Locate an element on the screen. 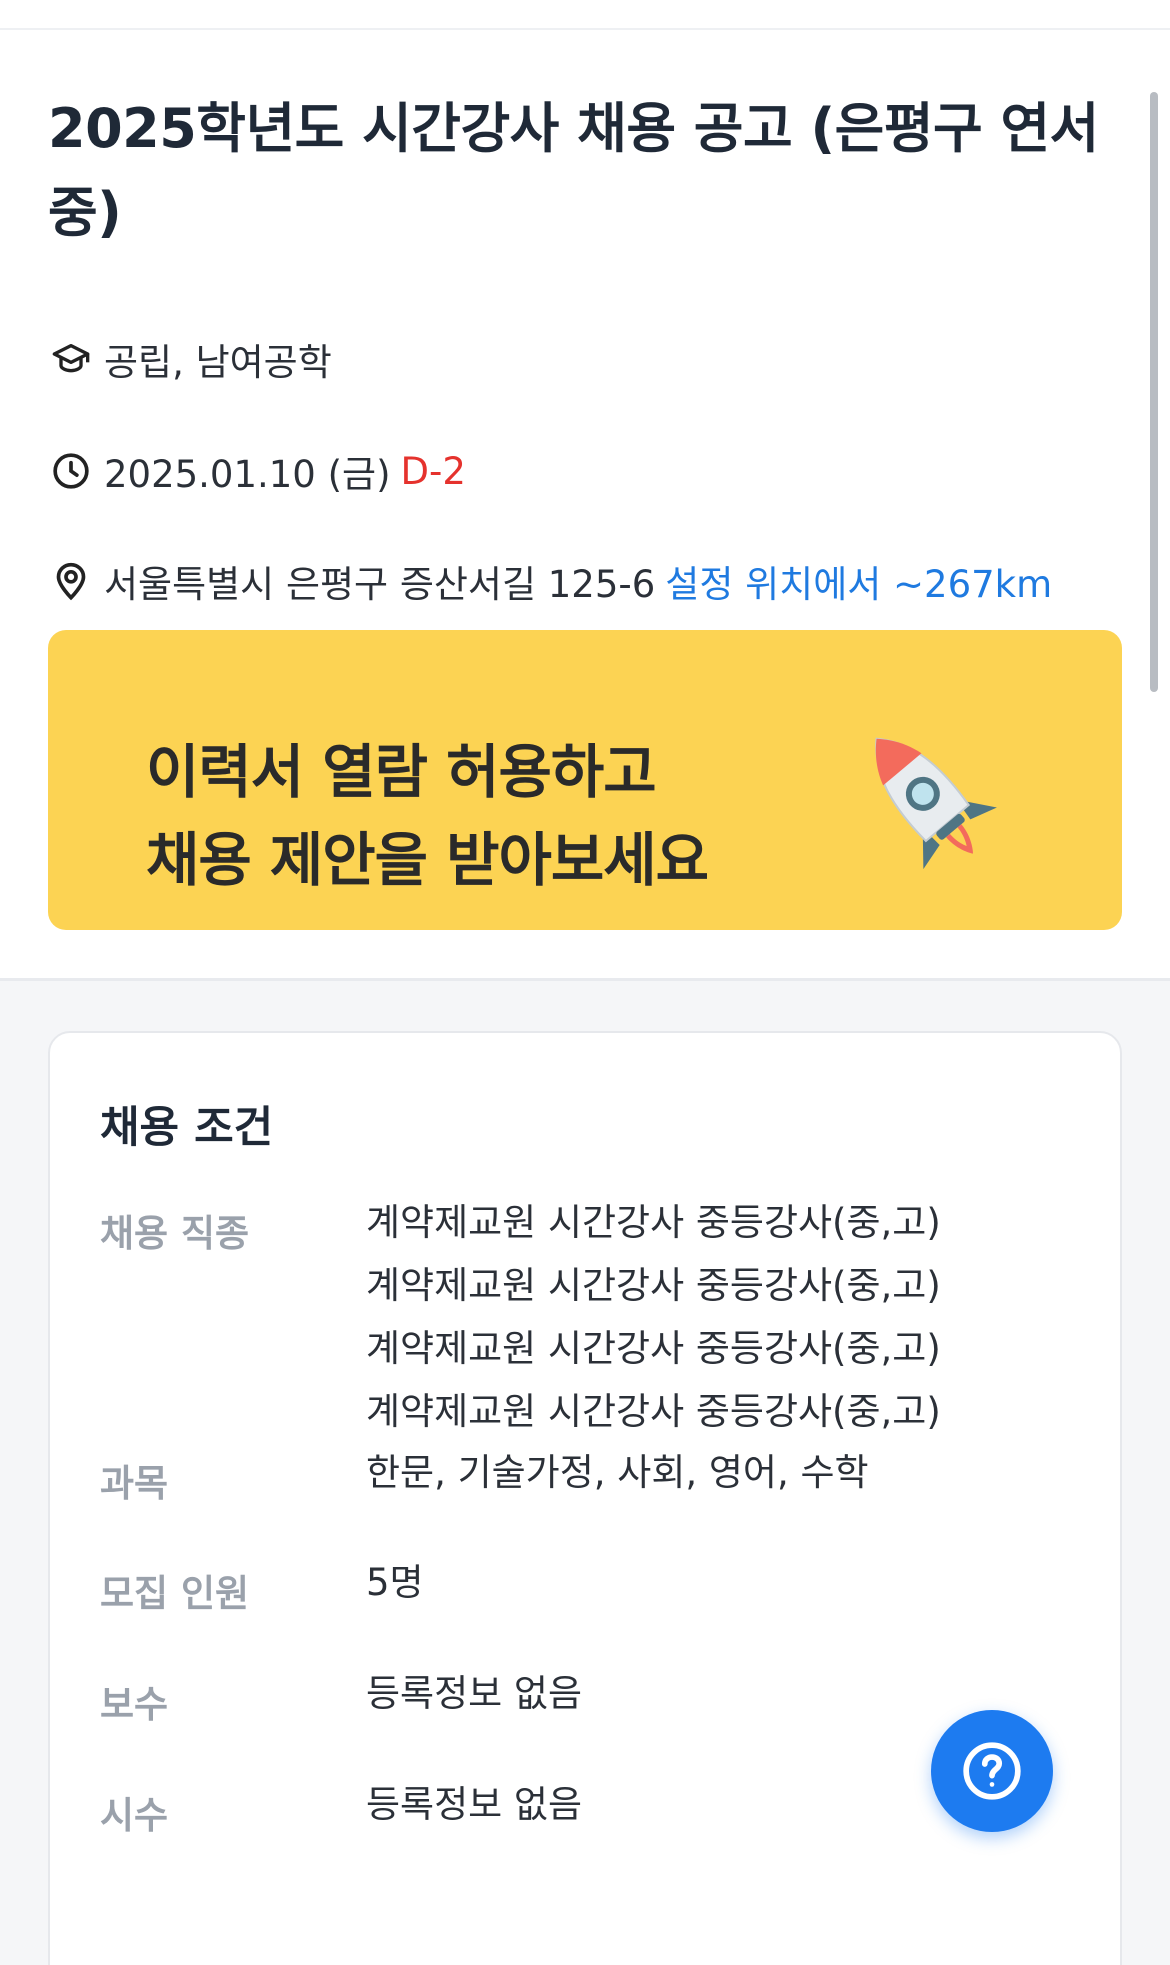 This screenshot has height=1965, width=1170. school-type-text: 공립, 남여공학 is located at coordinates (218, 362).